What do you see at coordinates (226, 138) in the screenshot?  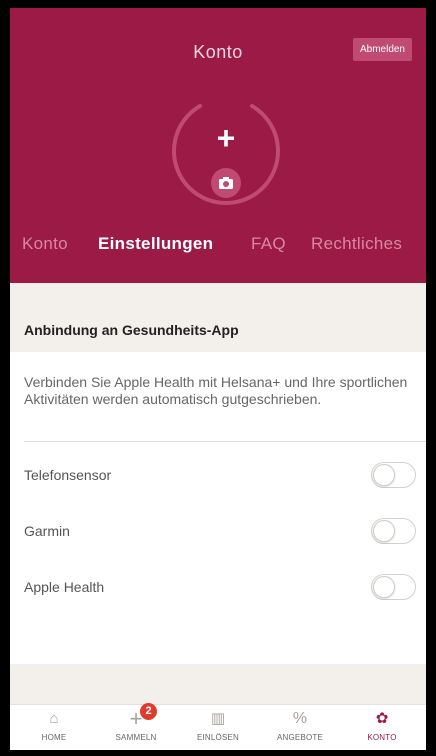 I see `add-photo-icon: +` at bounding box center [226, 138].